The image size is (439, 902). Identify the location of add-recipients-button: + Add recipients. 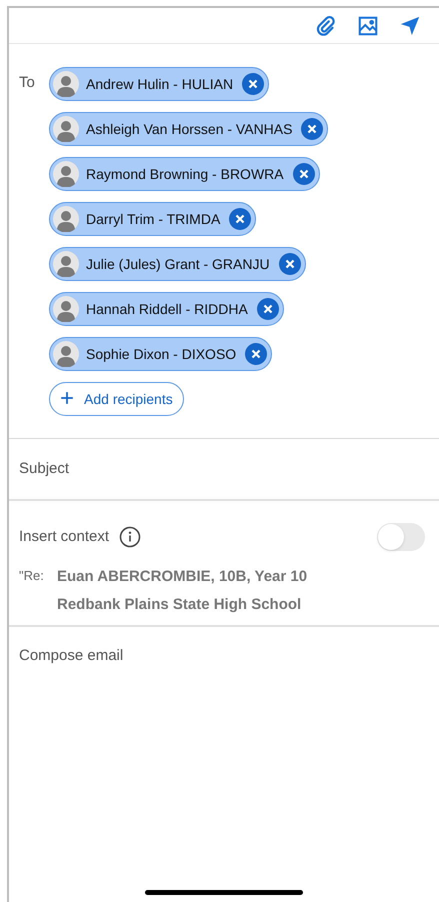
(116, 399).